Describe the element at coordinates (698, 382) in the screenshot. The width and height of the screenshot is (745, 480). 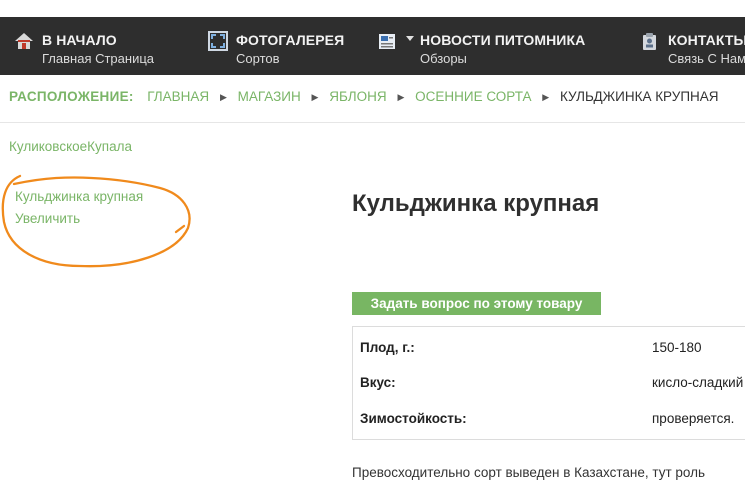
I see `spec-value: кисло-сладкий` at that location.